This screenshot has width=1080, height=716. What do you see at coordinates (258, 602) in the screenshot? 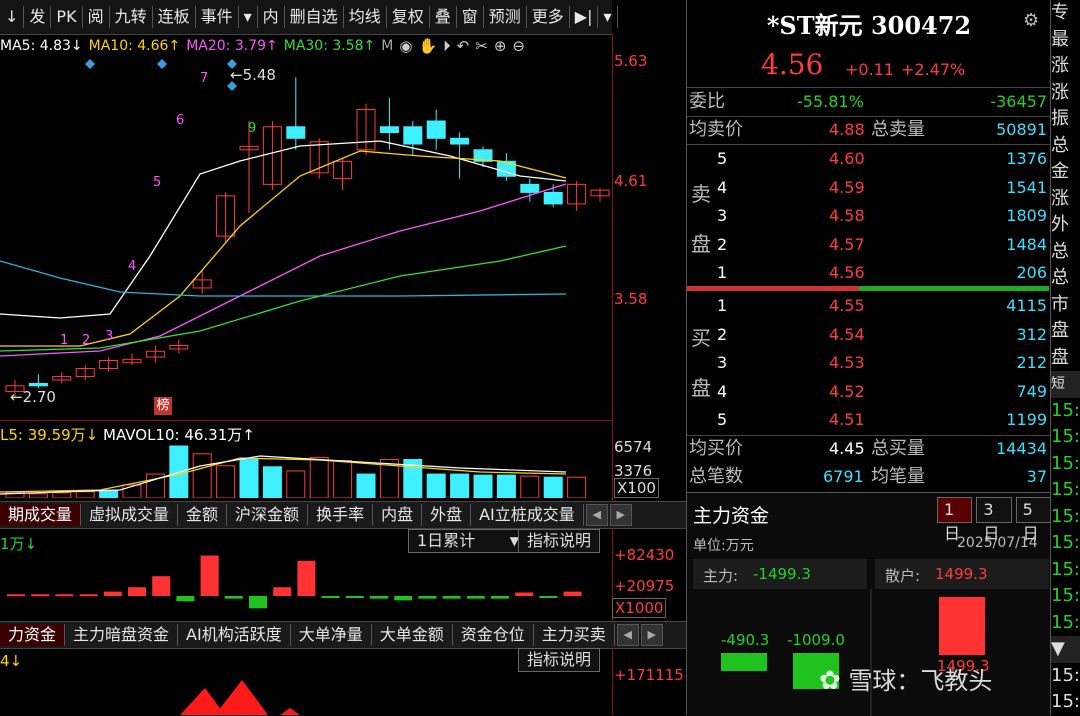
I see `fund-bar` at bounding box center [258, 602].